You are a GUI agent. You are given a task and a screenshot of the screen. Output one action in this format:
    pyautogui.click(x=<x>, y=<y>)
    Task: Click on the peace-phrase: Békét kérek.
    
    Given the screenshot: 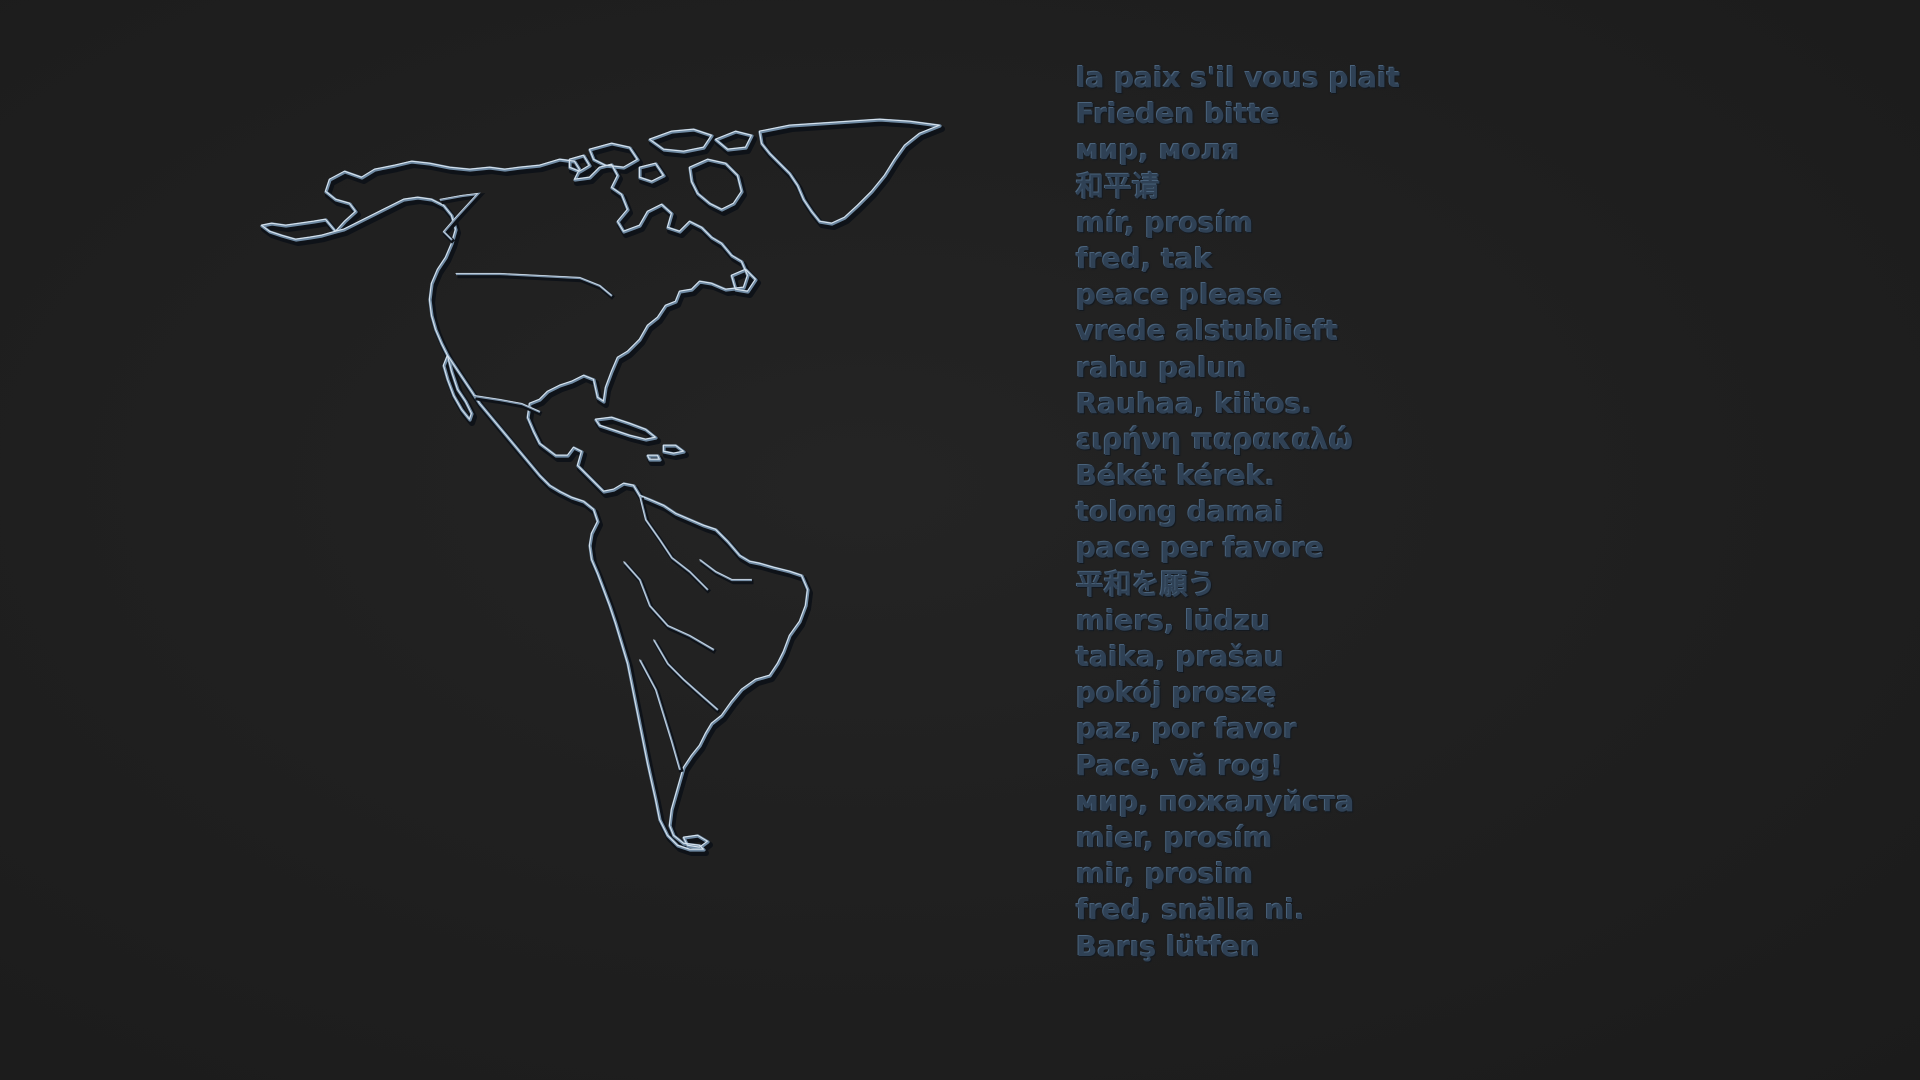 What is the action you would take?
    pyautogui.click(x=1176, y=476)
    